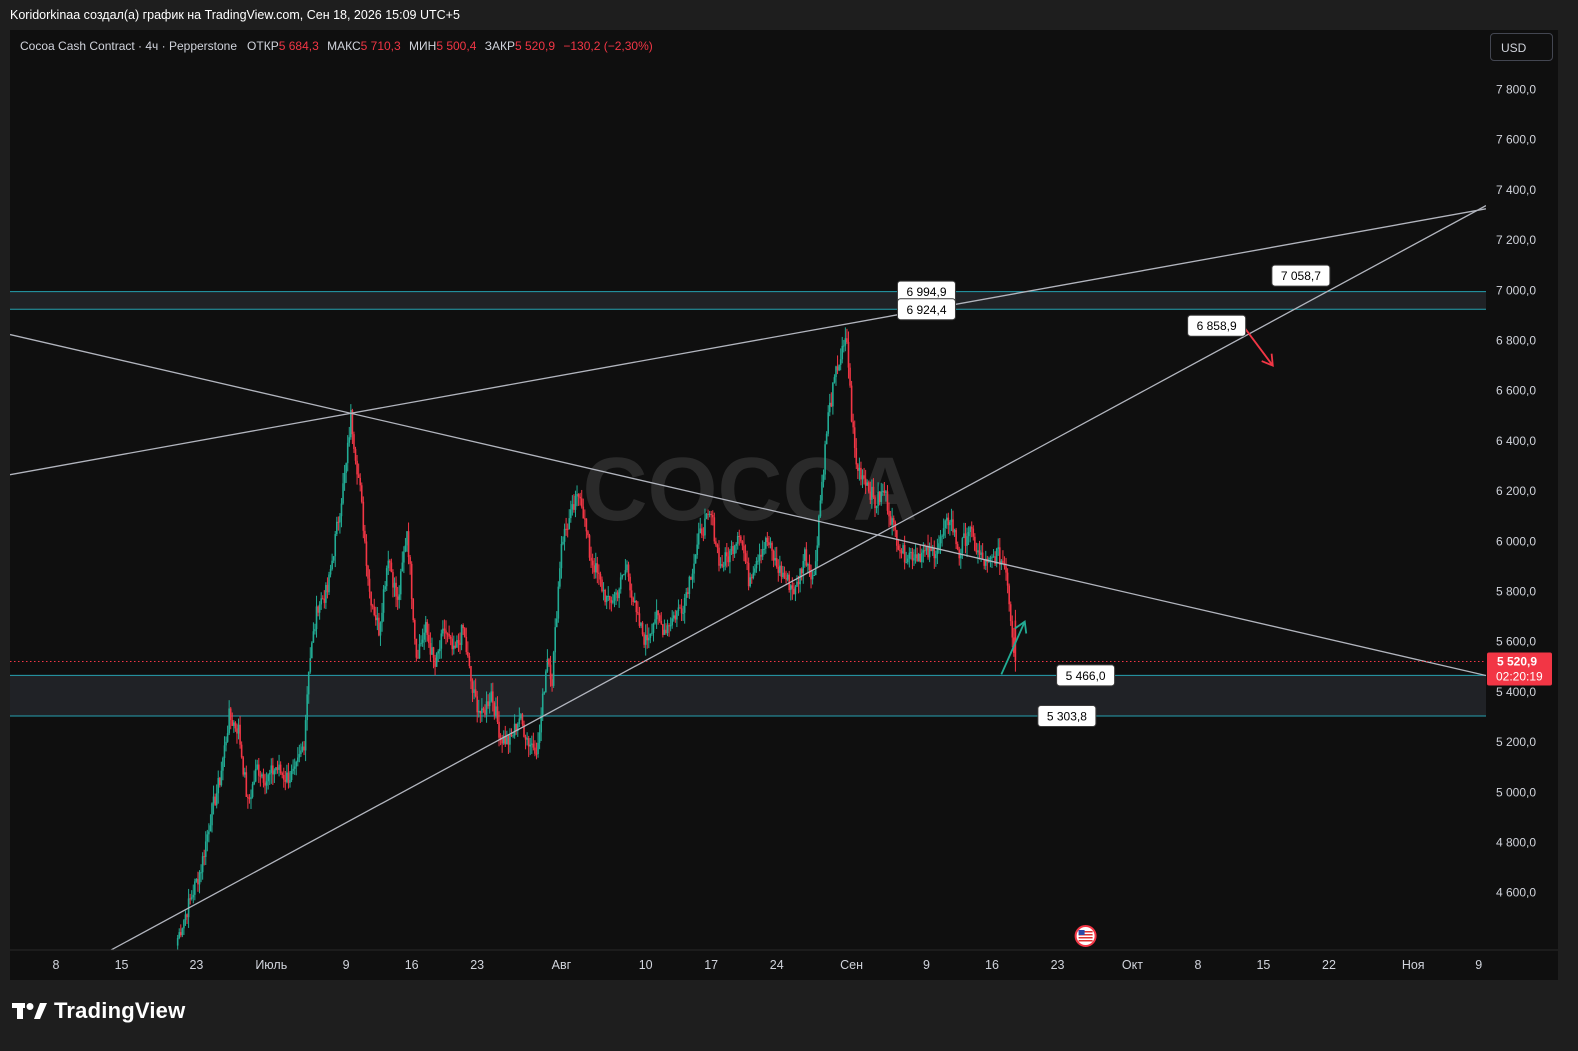  Describe the element at coordinates (1086, 675) in the screenshot. I see `price-label: 5 466,0` at that location.